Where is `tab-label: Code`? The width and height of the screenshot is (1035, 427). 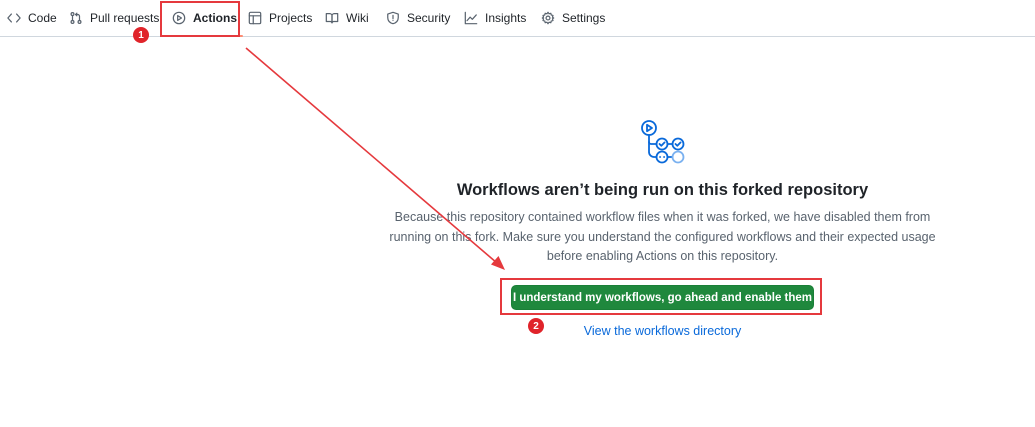
tab-label: Code is located at coordinates (42, 18).